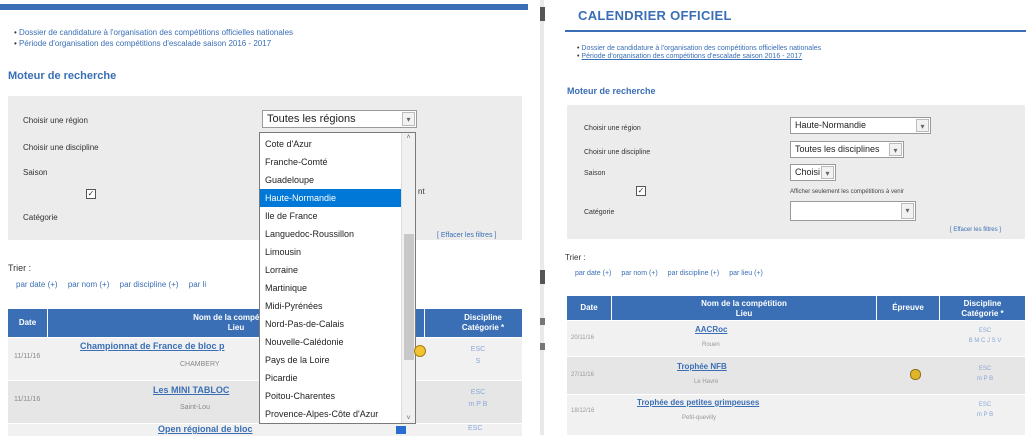 This screenshot has width=1034, height=436. What do you see at coordinates (711, 329) in the screenshot?
I see `row-name-link: AACRoc` at bounding box center [711, 329].